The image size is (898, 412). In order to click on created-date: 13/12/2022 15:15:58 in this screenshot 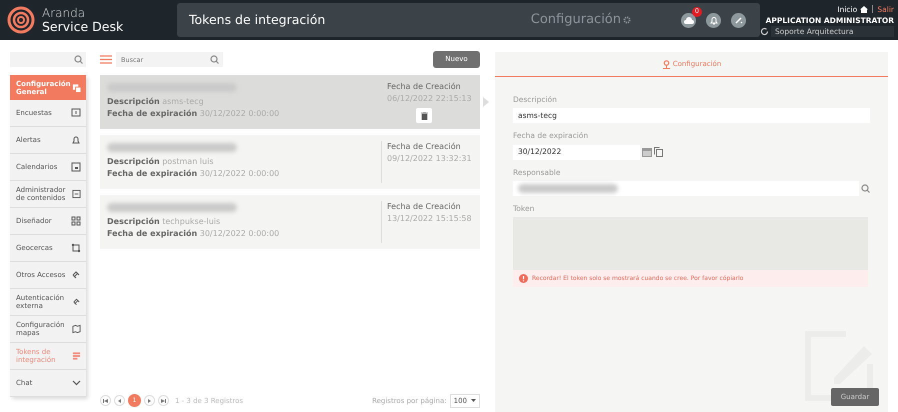, I will do `click(430, 219)`.